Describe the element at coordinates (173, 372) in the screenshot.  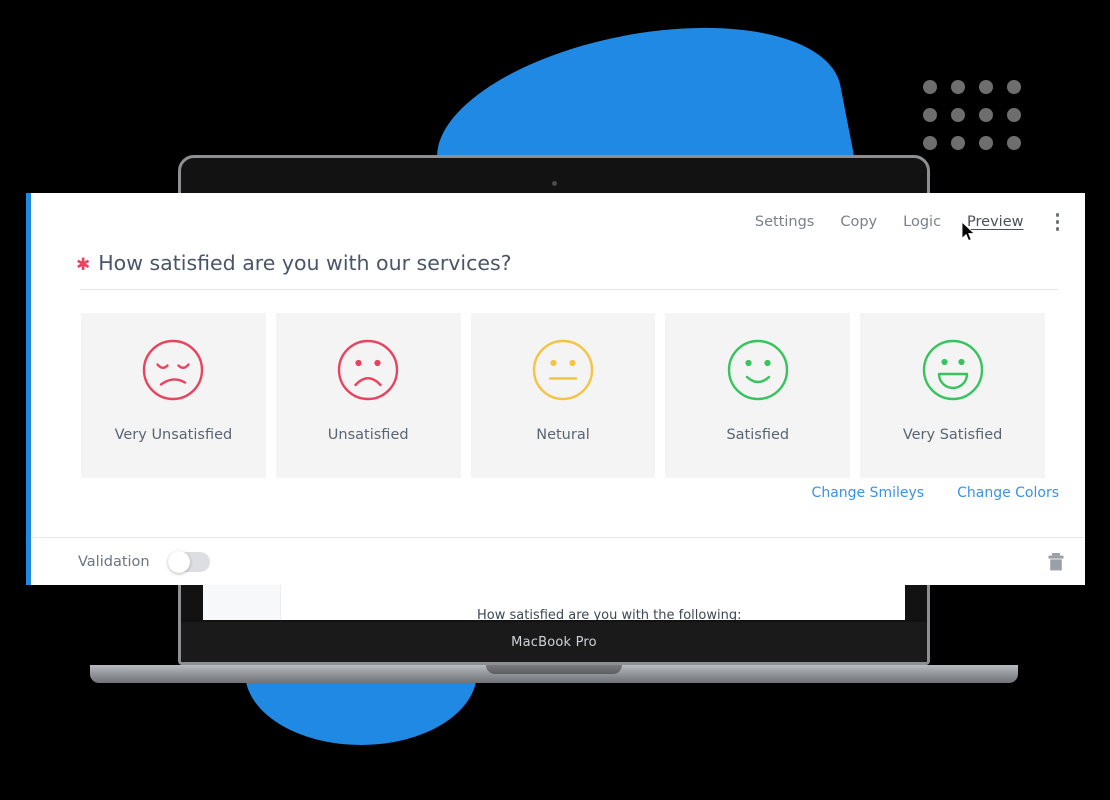
I see `face-very-unsatisfied-icon` at that location.